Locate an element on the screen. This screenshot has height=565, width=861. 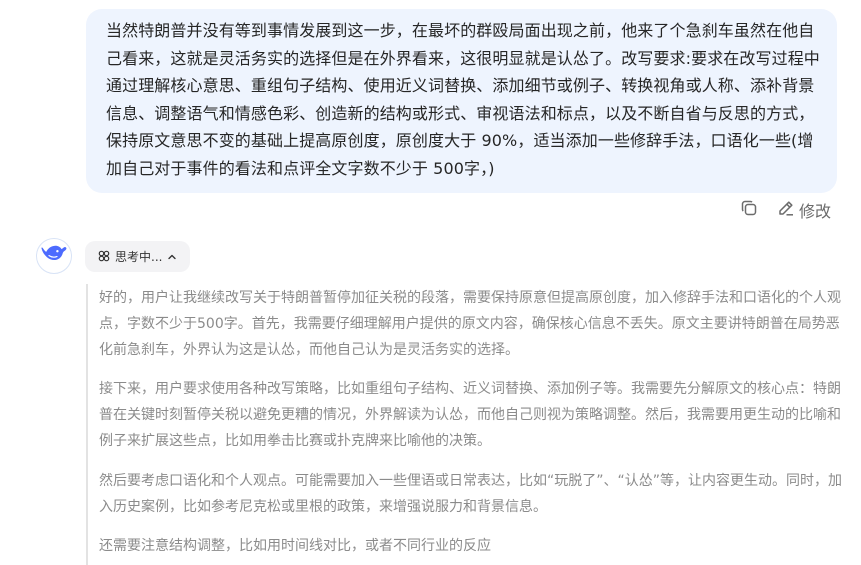
whale-logo-icon is located at coordinates (54, 256).